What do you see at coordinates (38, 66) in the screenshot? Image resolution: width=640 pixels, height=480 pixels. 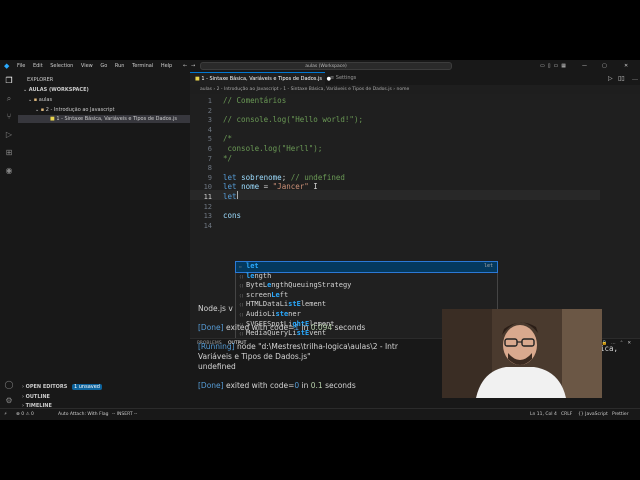 I see `menu-edit: Edit` at bounding box center [38, 66].